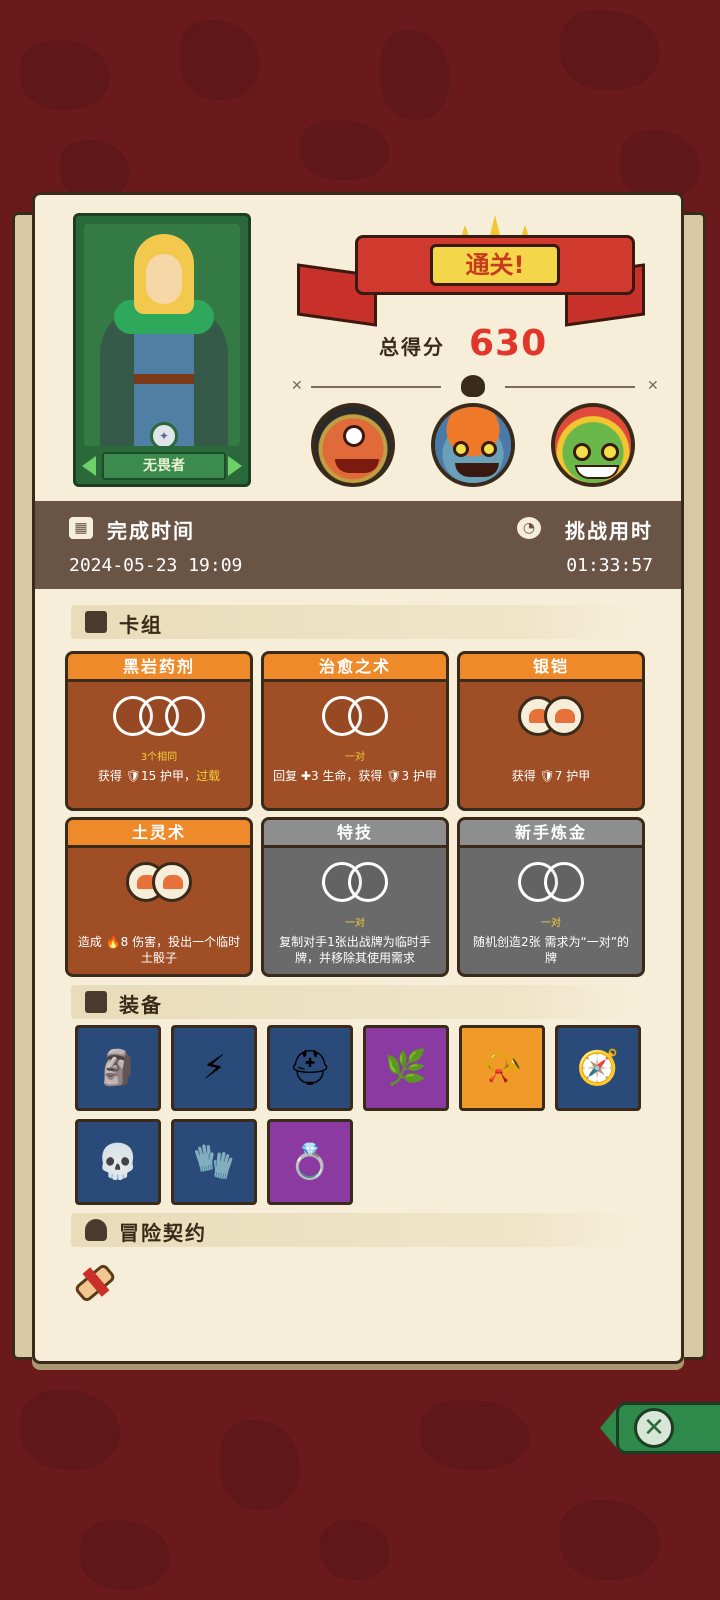  Describe the element at coordinates (159, 950) in the screenshot. I see `deck-card-description: 造成 🔥8 伤害，投出一个临时土骰子` at that location.